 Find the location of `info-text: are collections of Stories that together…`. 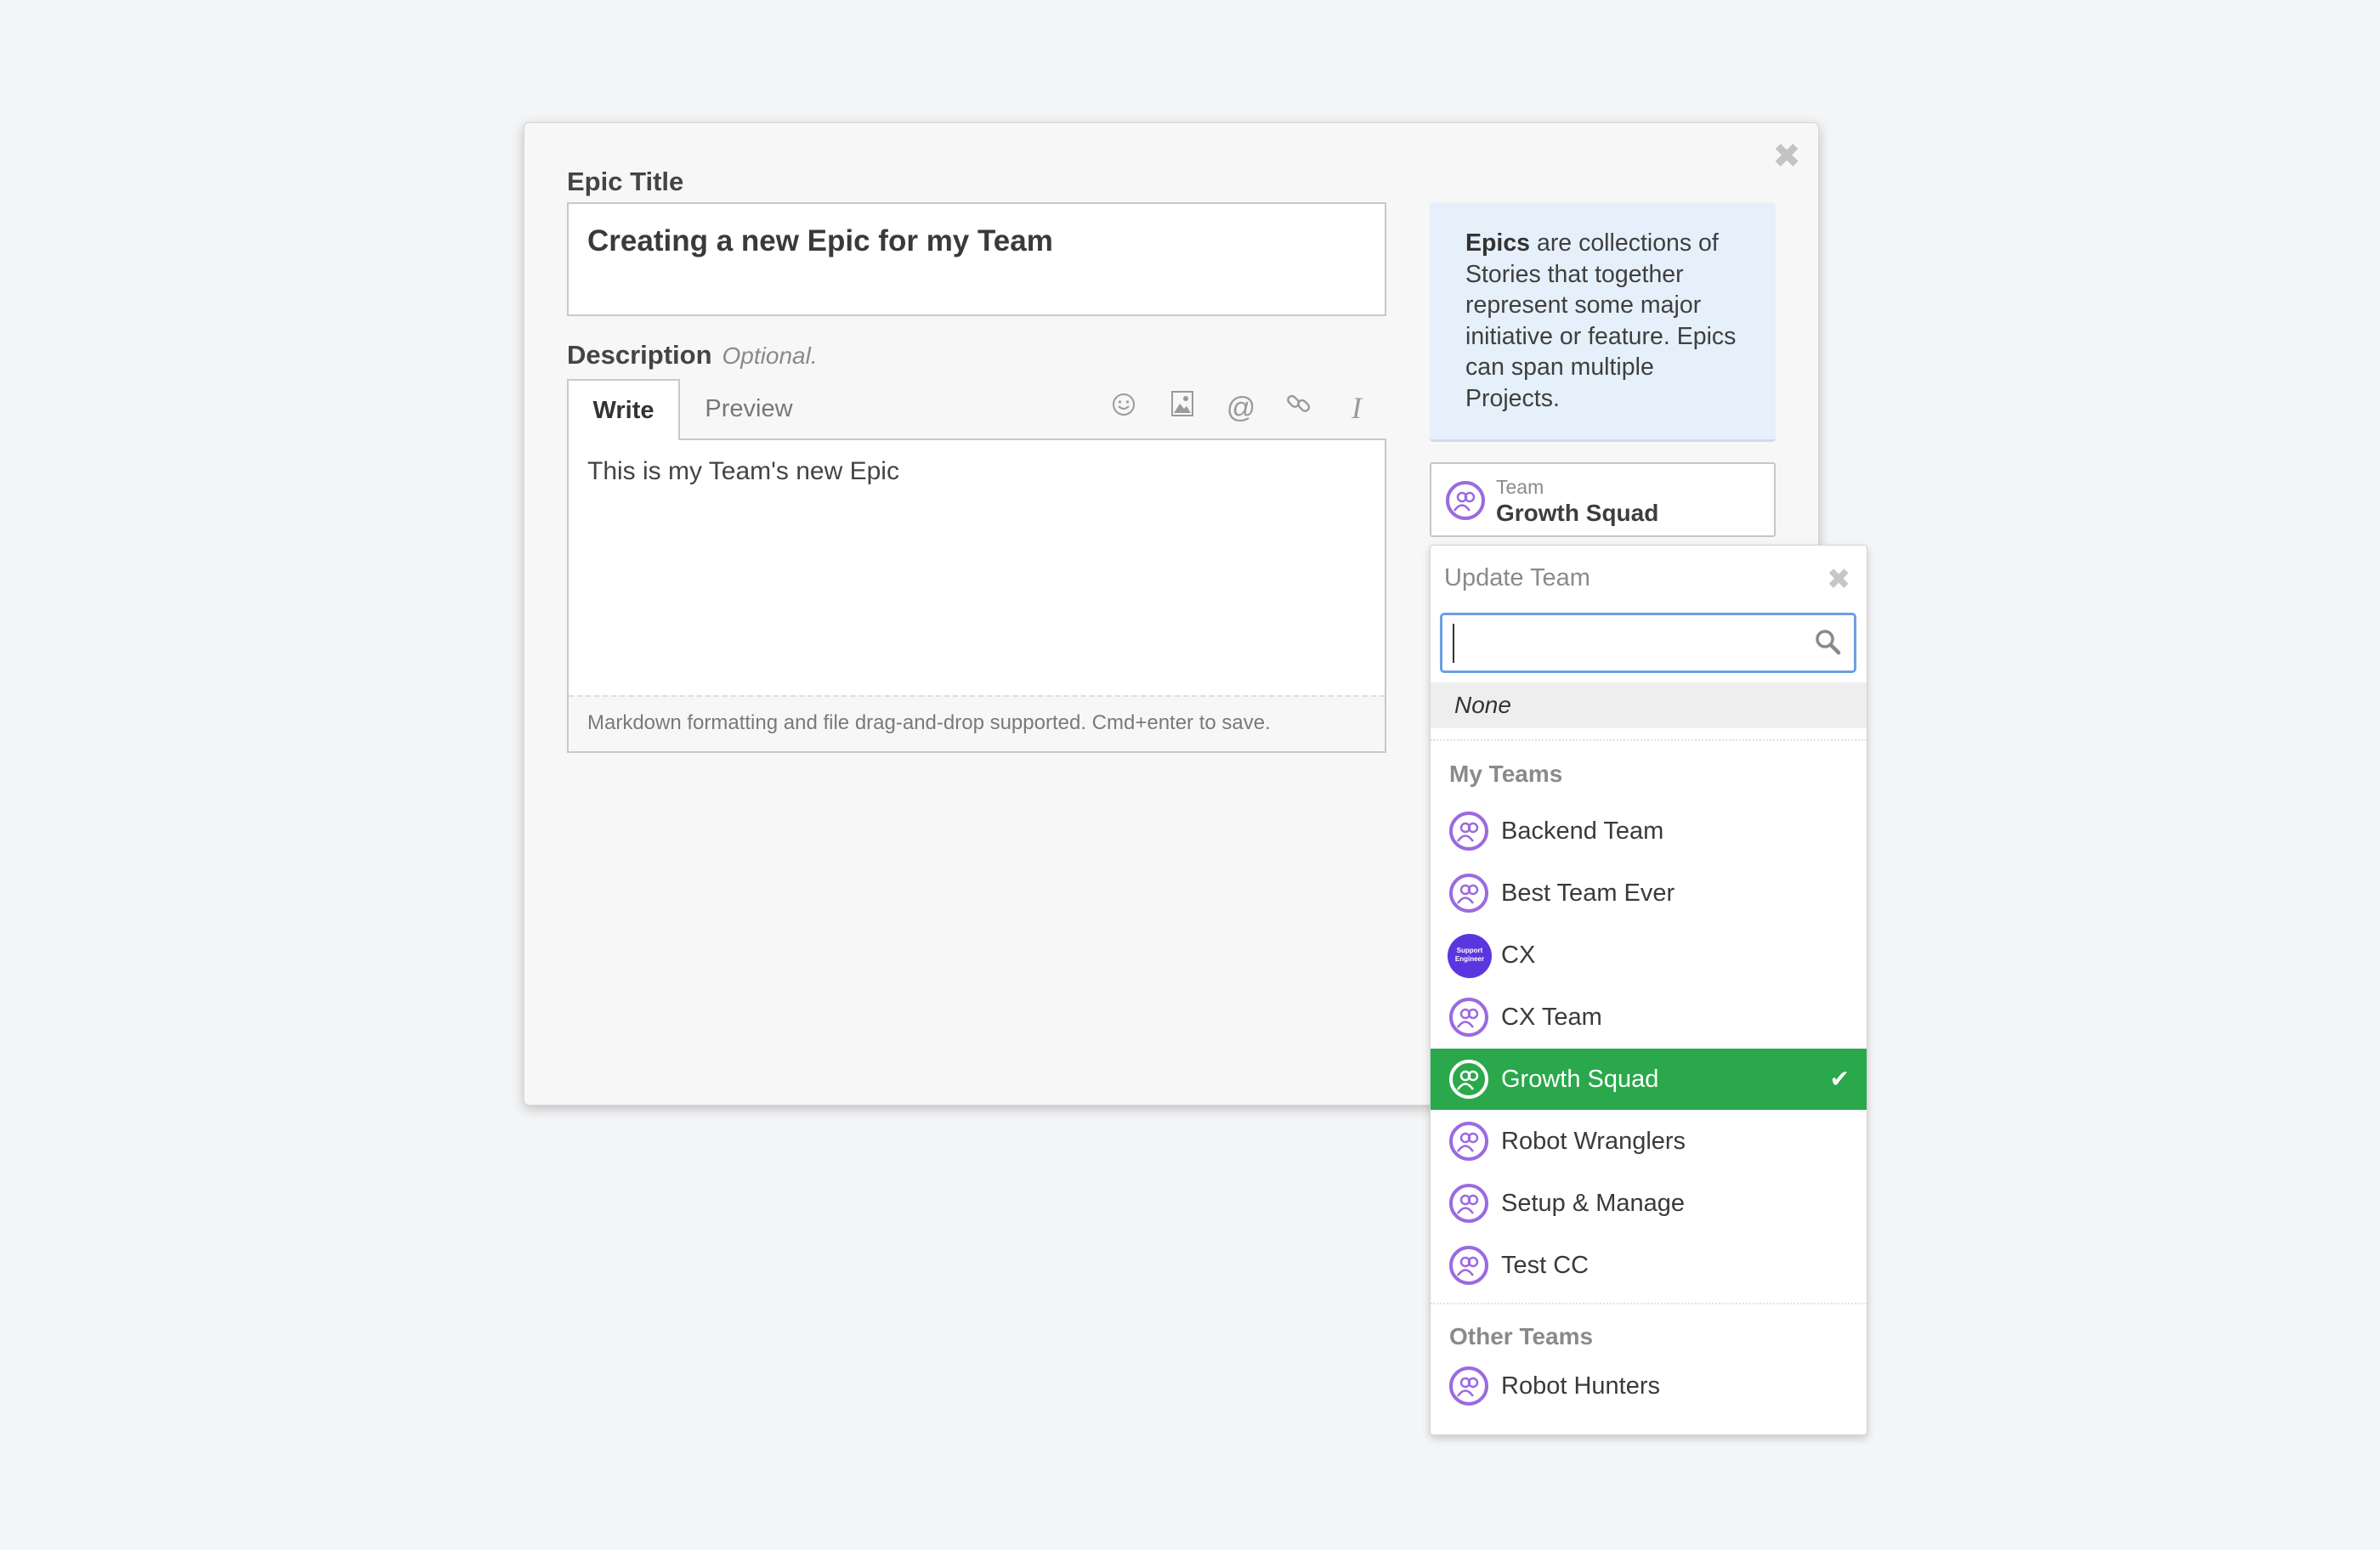

info-text: are collections of Stories that together… is located at coordinates (1601, 320).